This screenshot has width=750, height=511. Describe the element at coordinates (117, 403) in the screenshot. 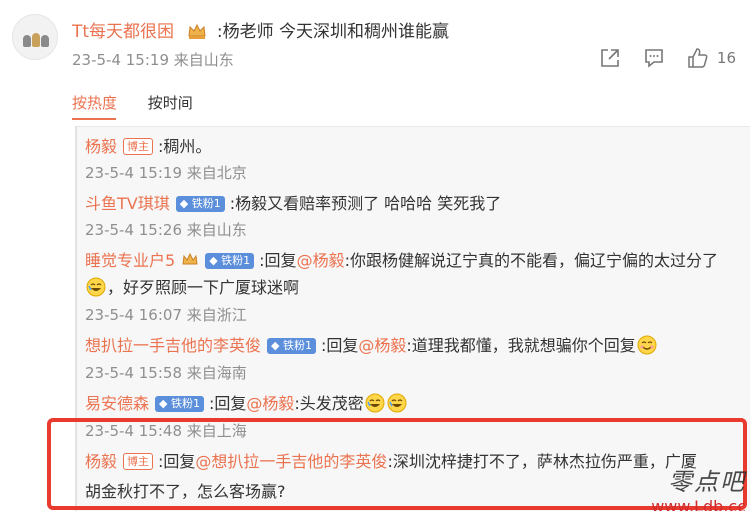

I see `reply-username: 易安德森` at that location.